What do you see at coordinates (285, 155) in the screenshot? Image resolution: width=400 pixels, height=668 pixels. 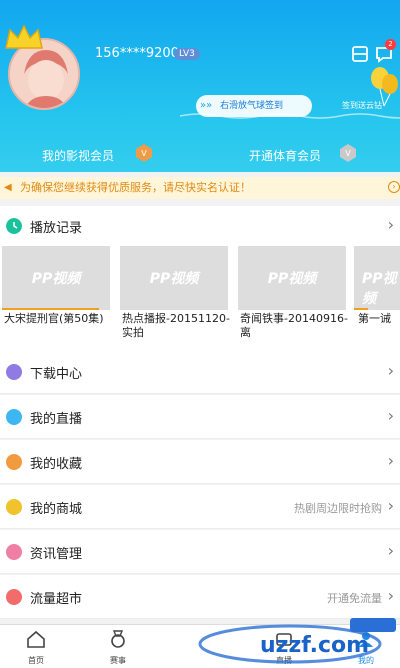 I see `sports-membership: 开通体育会员` at bounding box center [285, 155].